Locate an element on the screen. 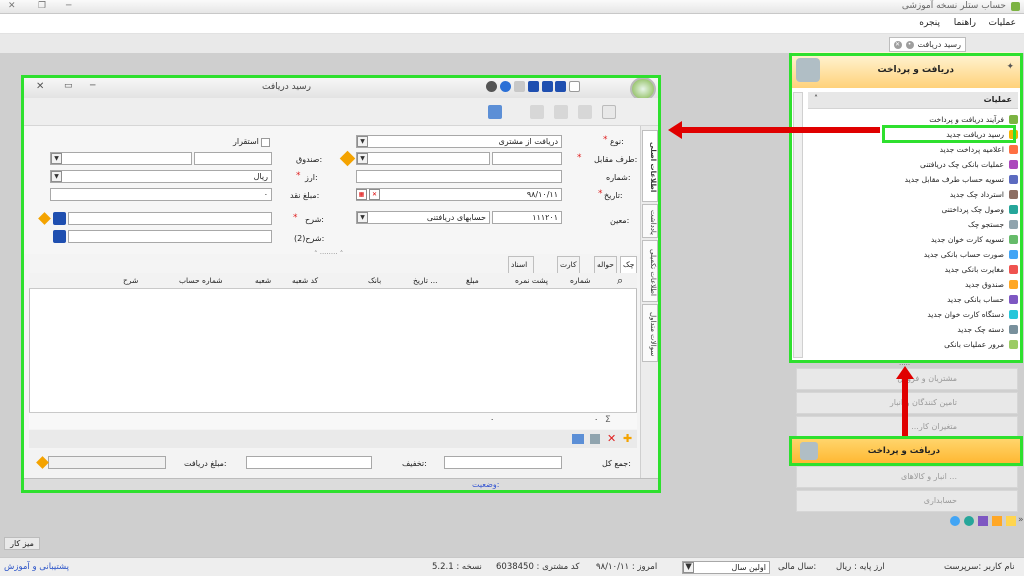 The width and height of the screenshot is (1024, 576). globe-icon is located at coordinates (955, 521).